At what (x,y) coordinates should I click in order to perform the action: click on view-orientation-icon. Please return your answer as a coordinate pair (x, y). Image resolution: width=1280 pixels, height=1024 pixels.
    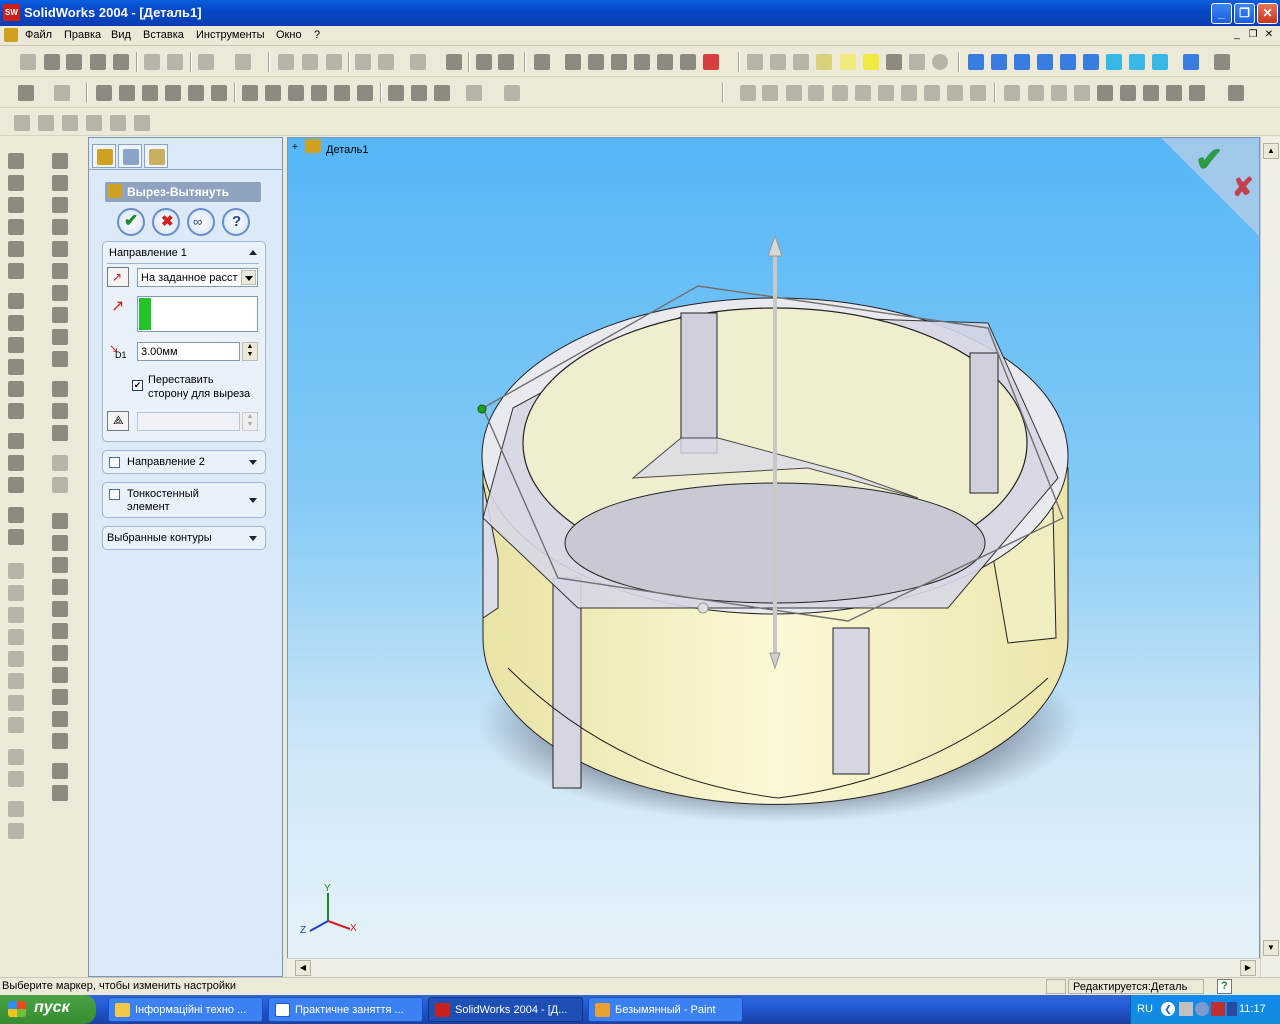
    Looking at the image, I should click on (542, 62).